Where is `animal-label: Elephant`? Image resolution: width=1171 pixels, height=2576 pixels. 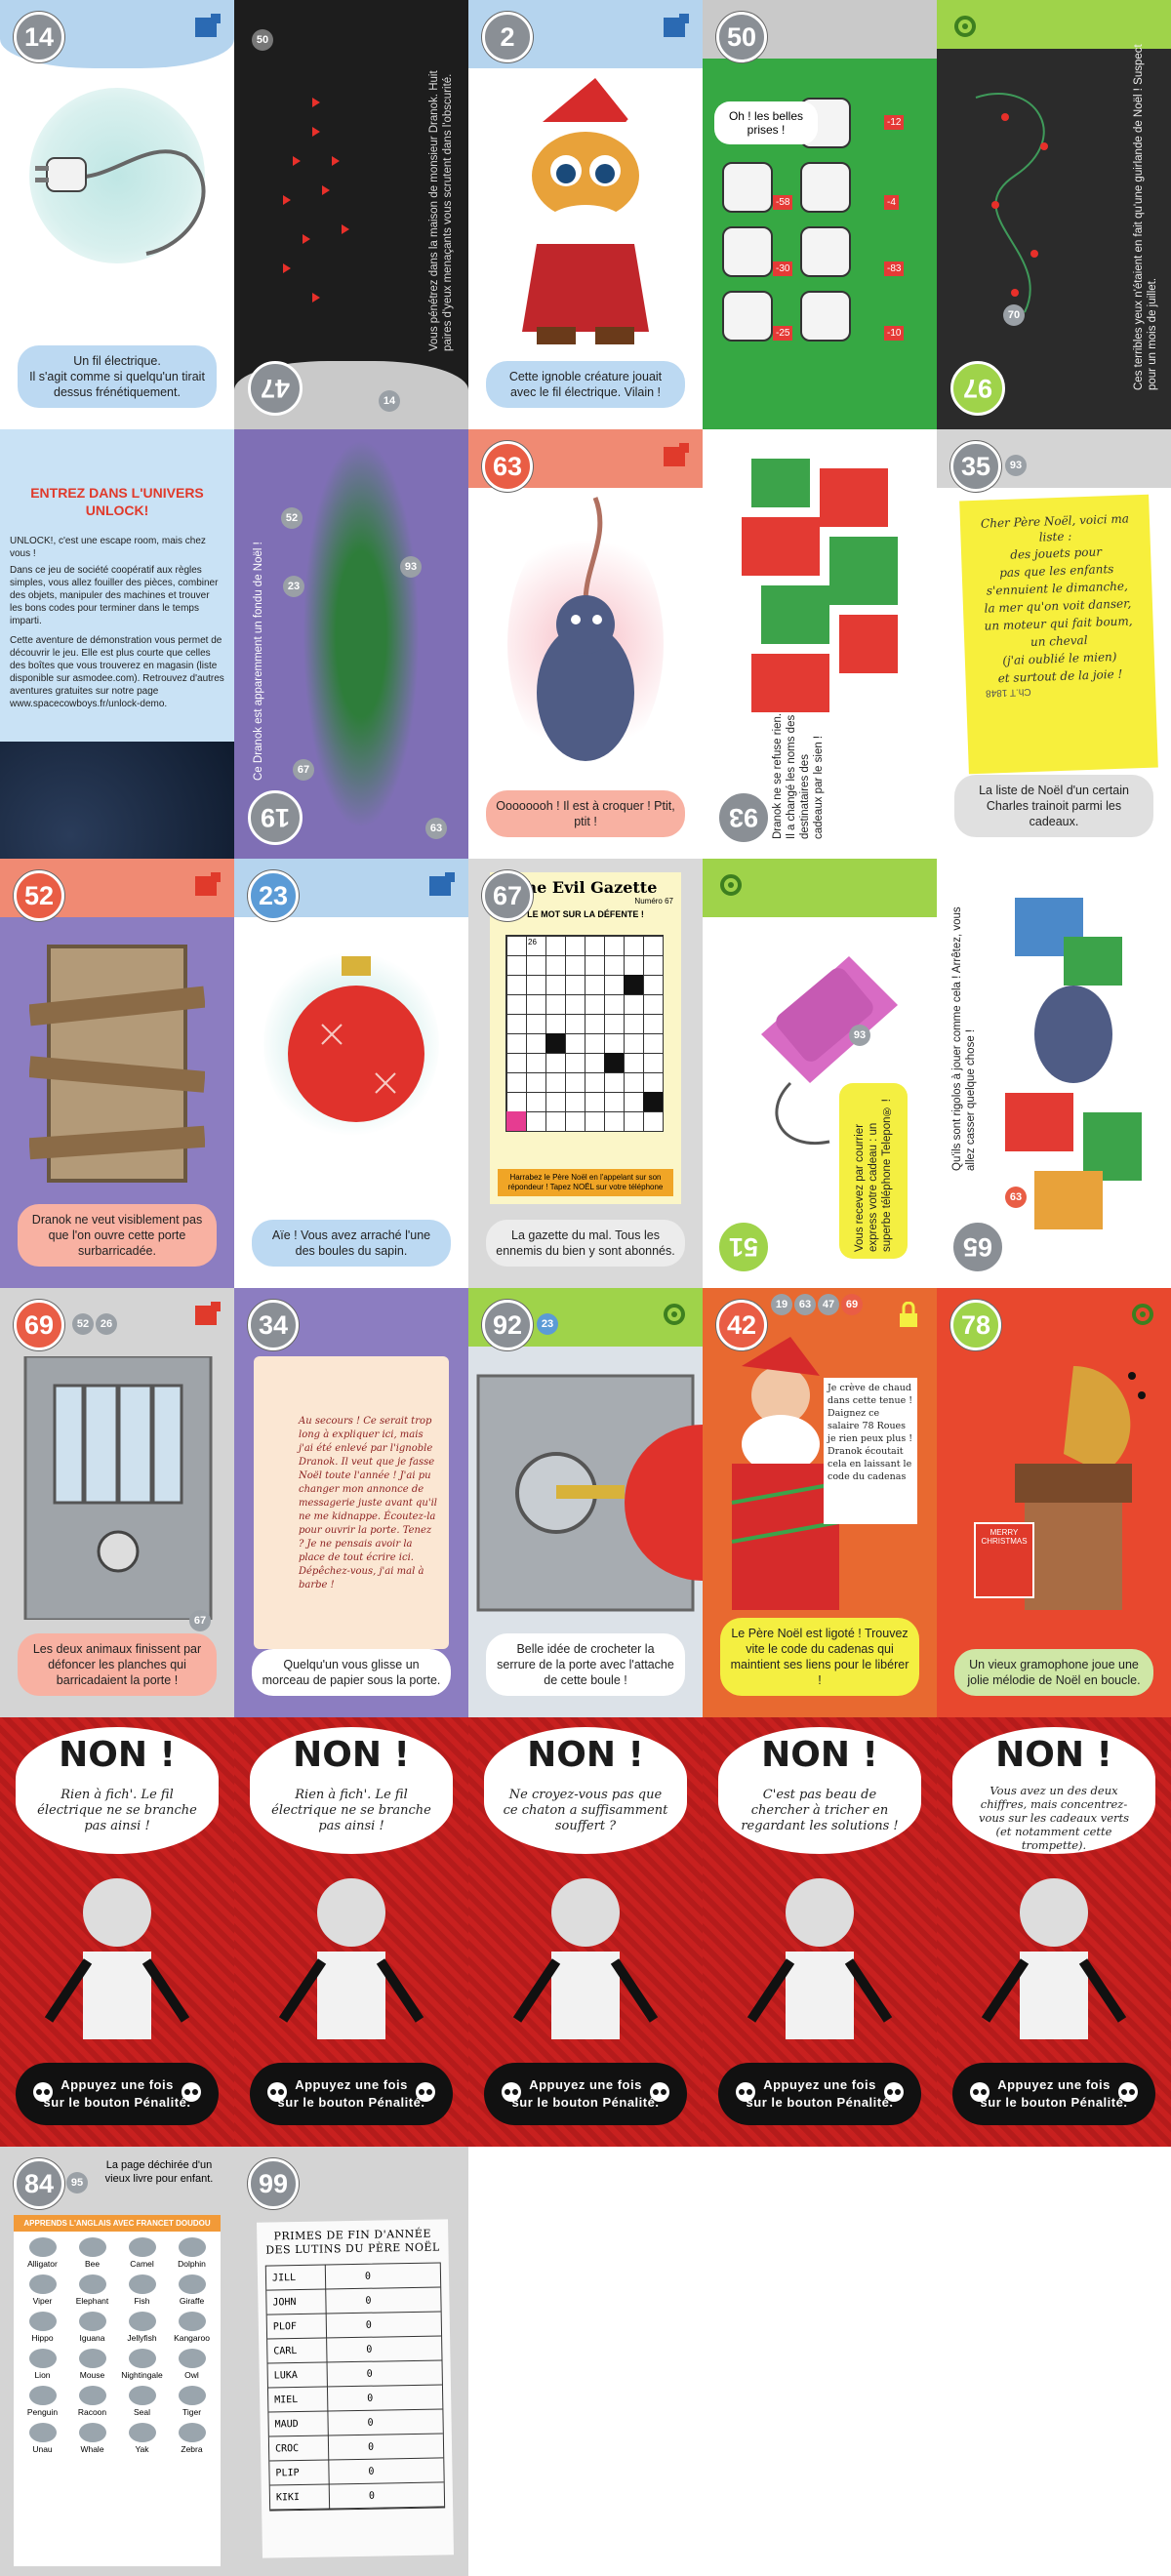 animal-label: Elephant is located at coordinates (92, 2301).